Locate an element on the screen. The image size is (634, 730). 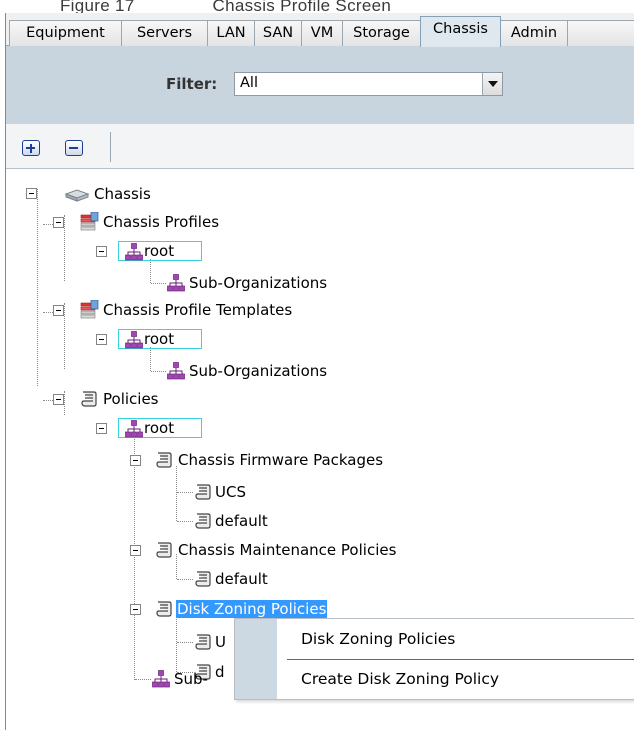
toolbar-divider is located at coordinates (110, 147).